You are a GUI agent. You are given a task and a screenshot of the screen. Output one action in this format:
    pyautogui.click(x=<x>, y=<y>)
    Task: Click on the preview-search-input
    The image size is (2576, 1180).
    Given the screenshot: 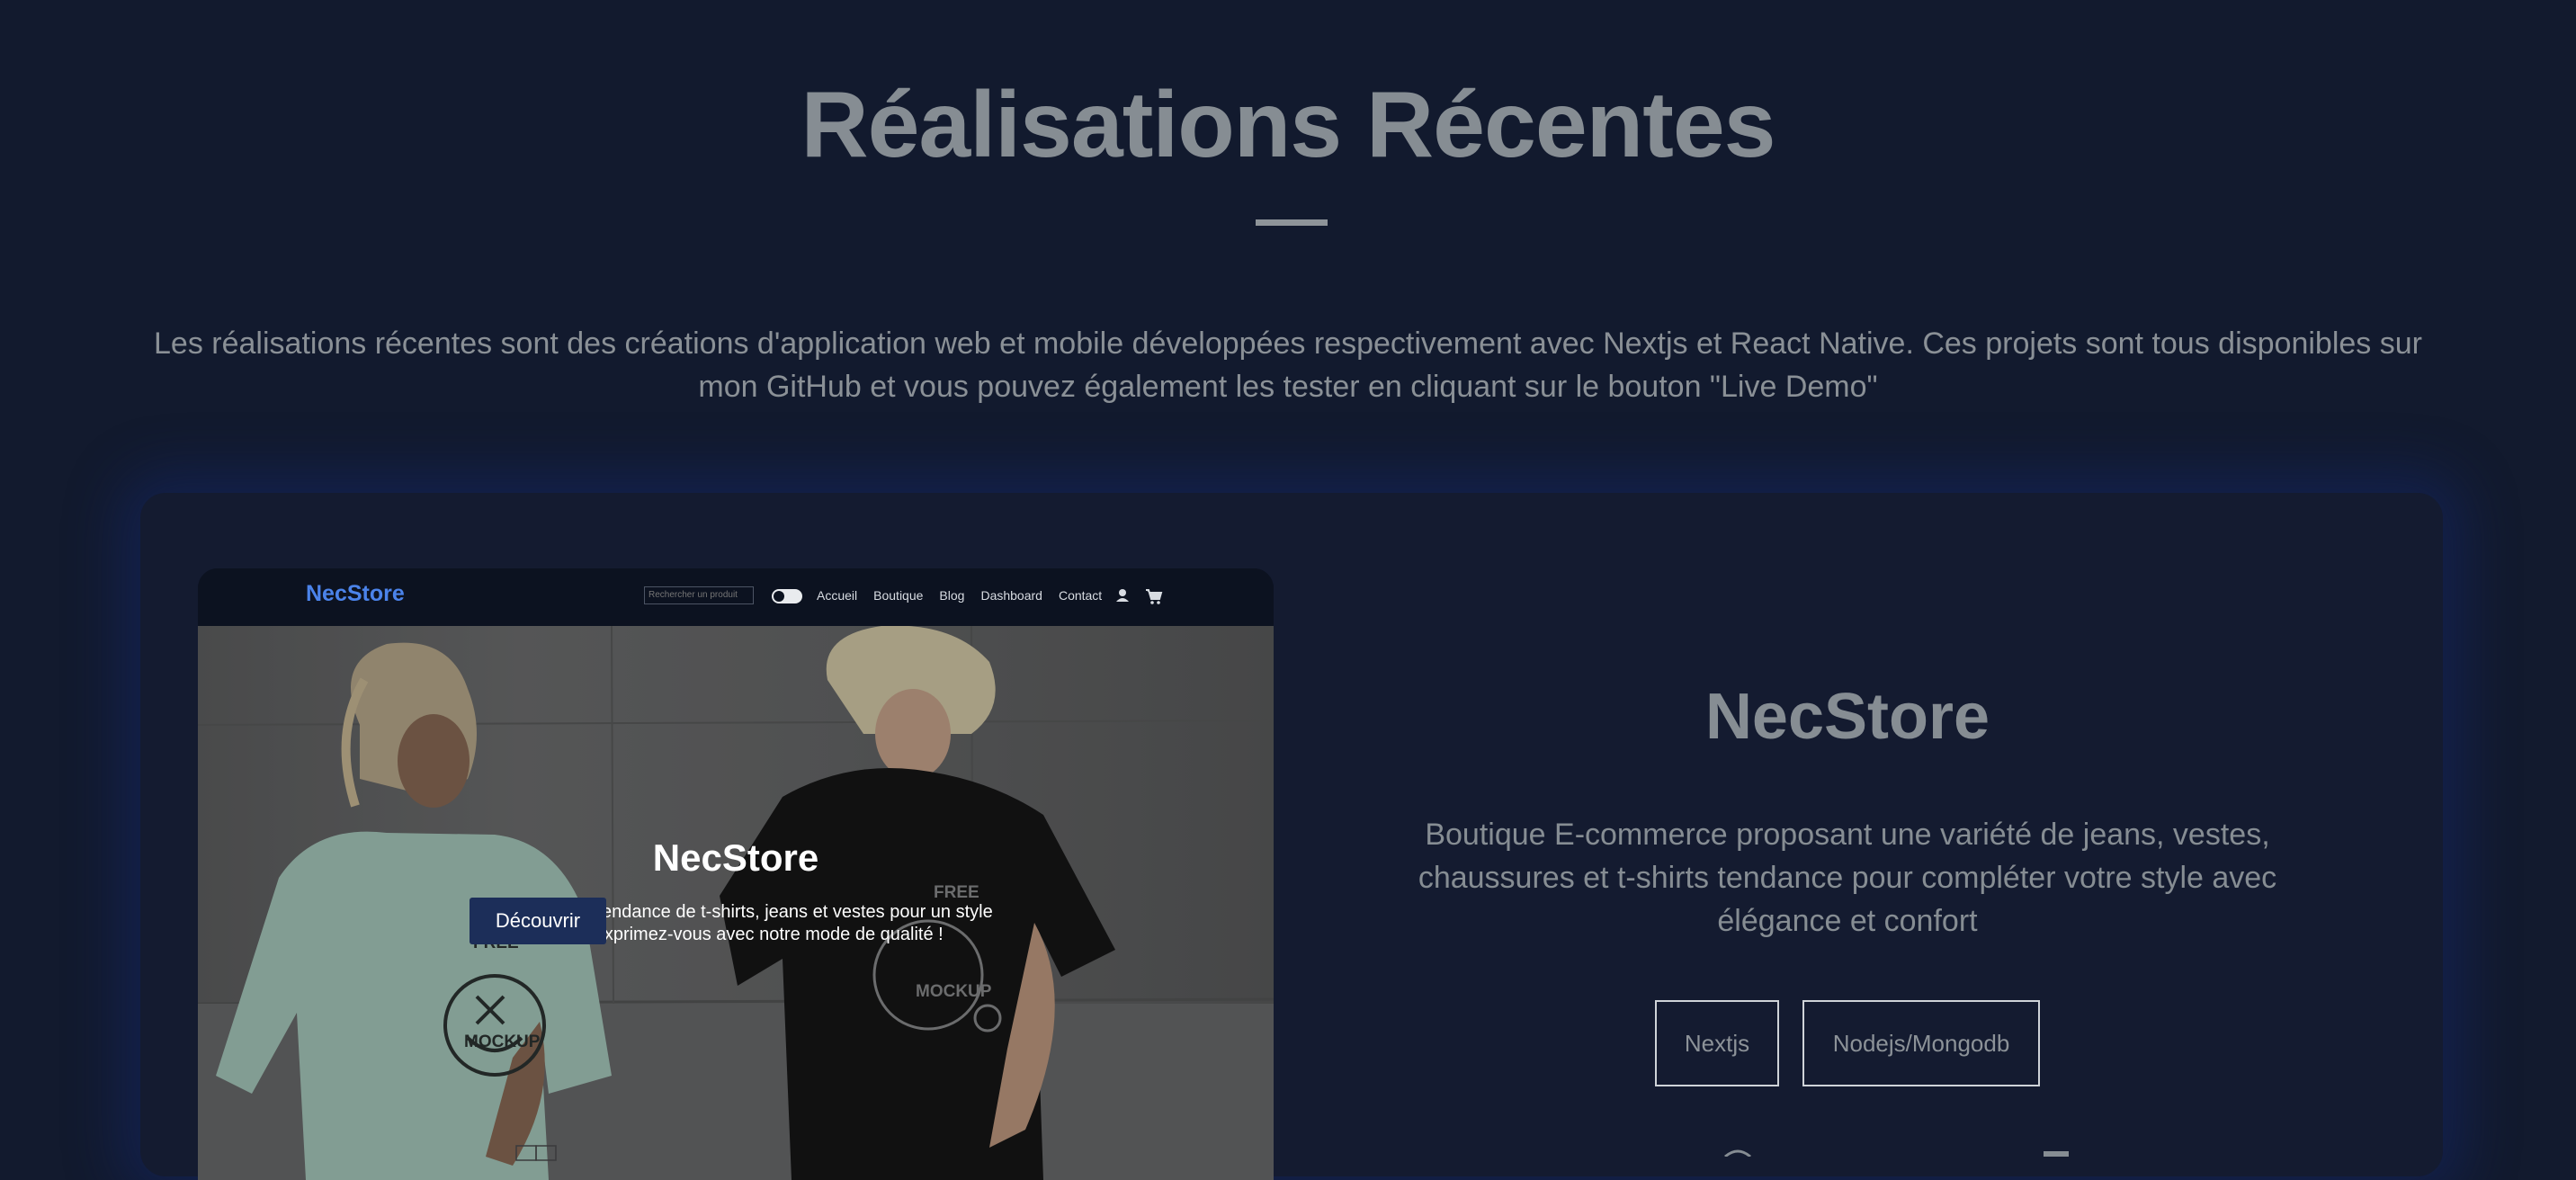 What is the action you would take?
    pyautogui.click(x=699, y=595)
    